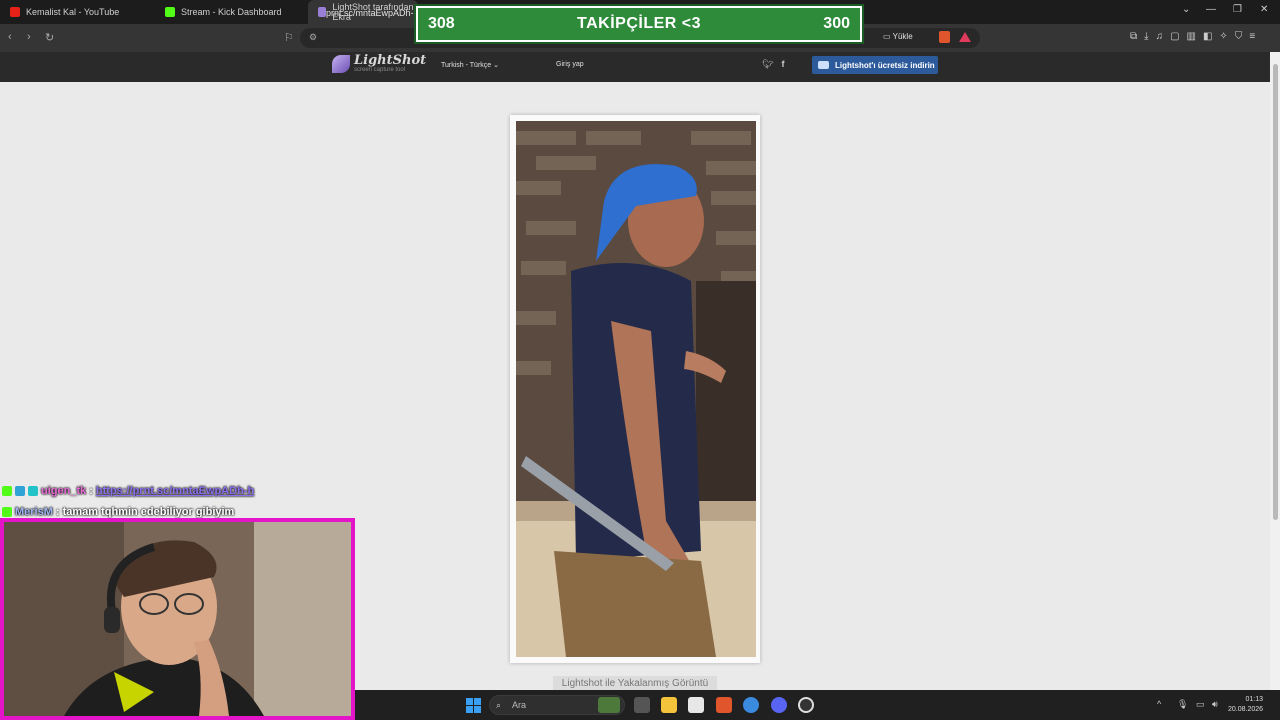 Image resolution: width=1280 pixels, height=720 pixels. What do you see at coordinates (767, 64) in the screenshot?
I see `twitter-icon: 🐦︎` at bounding box center [767, 64].